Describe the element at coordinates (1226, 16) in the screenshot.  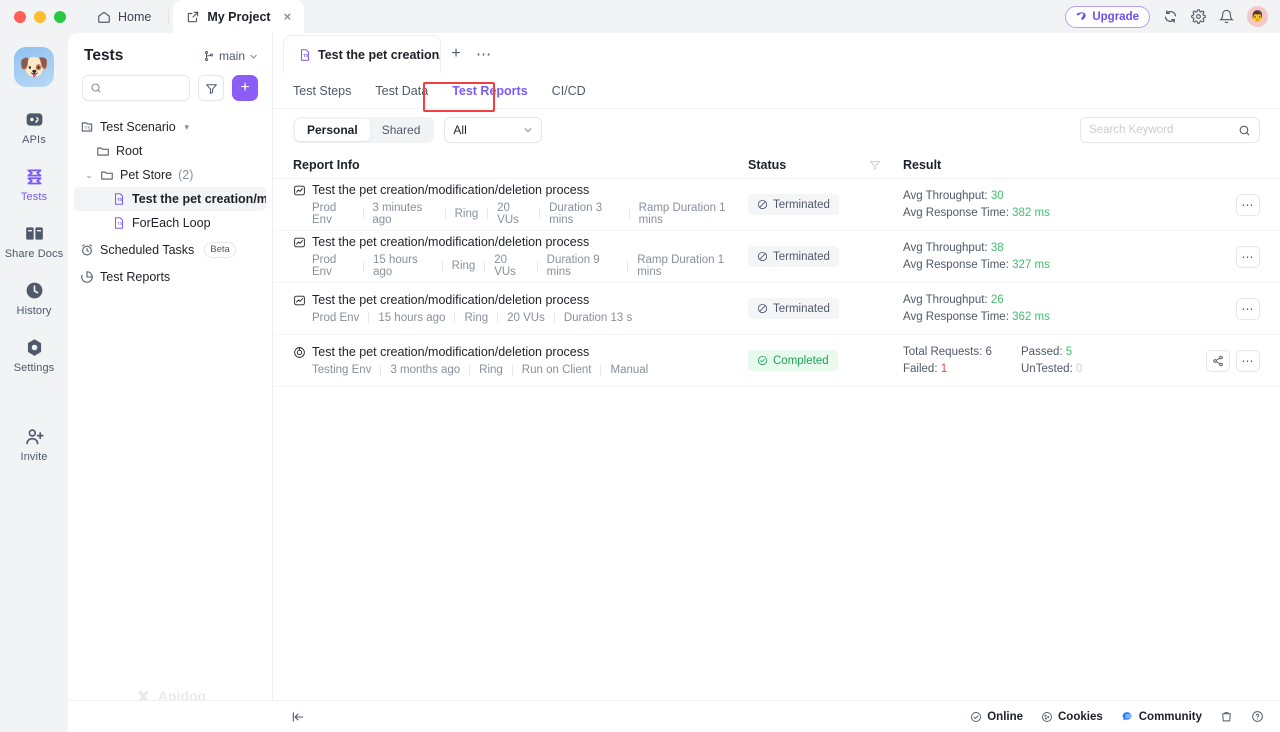
I see `bell-icon` at that location.